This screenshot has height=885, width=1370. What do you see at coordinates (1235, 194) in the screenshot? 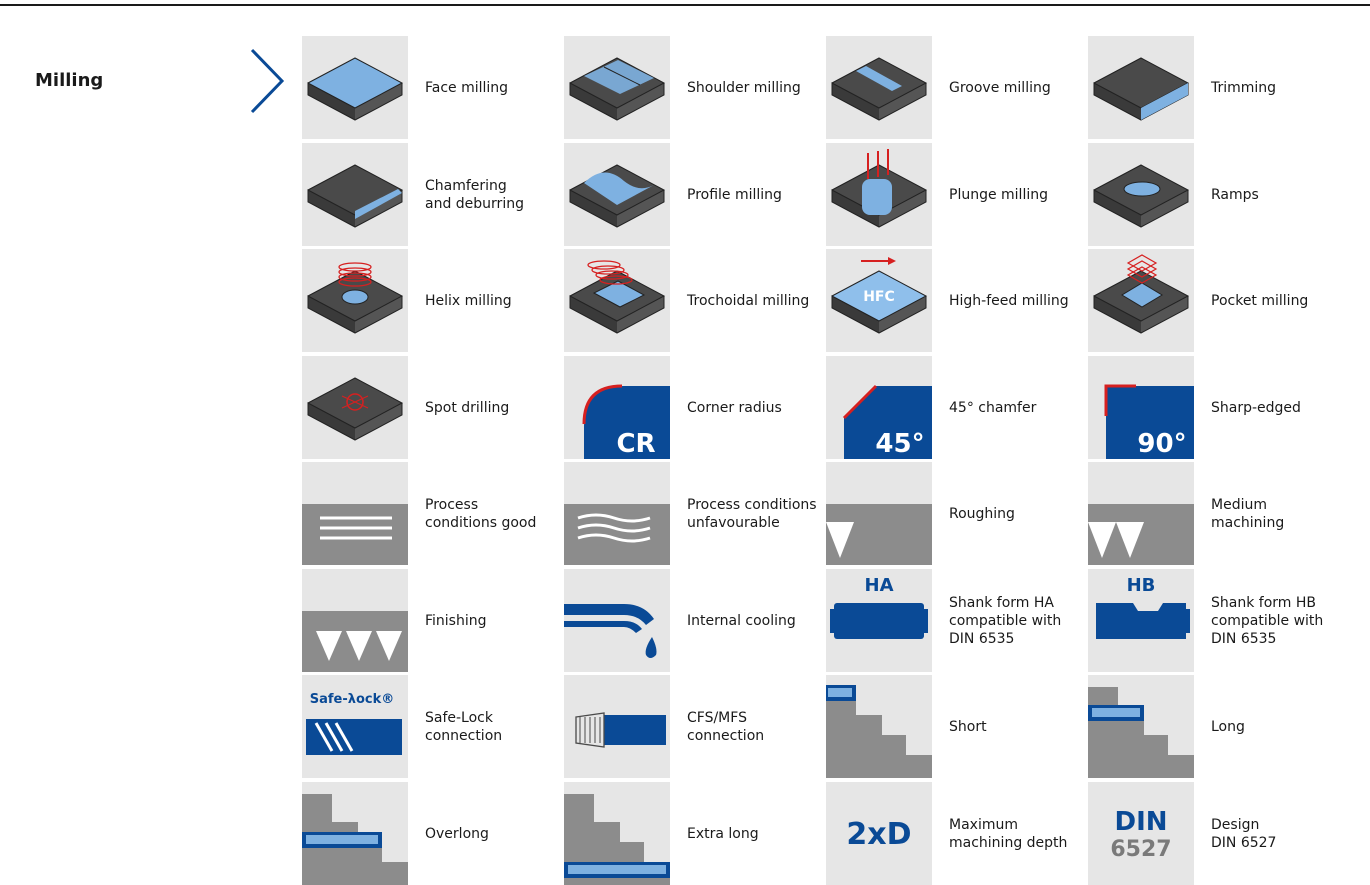
I see `legend-label: Ramps` at bounding box center [1235, 194].